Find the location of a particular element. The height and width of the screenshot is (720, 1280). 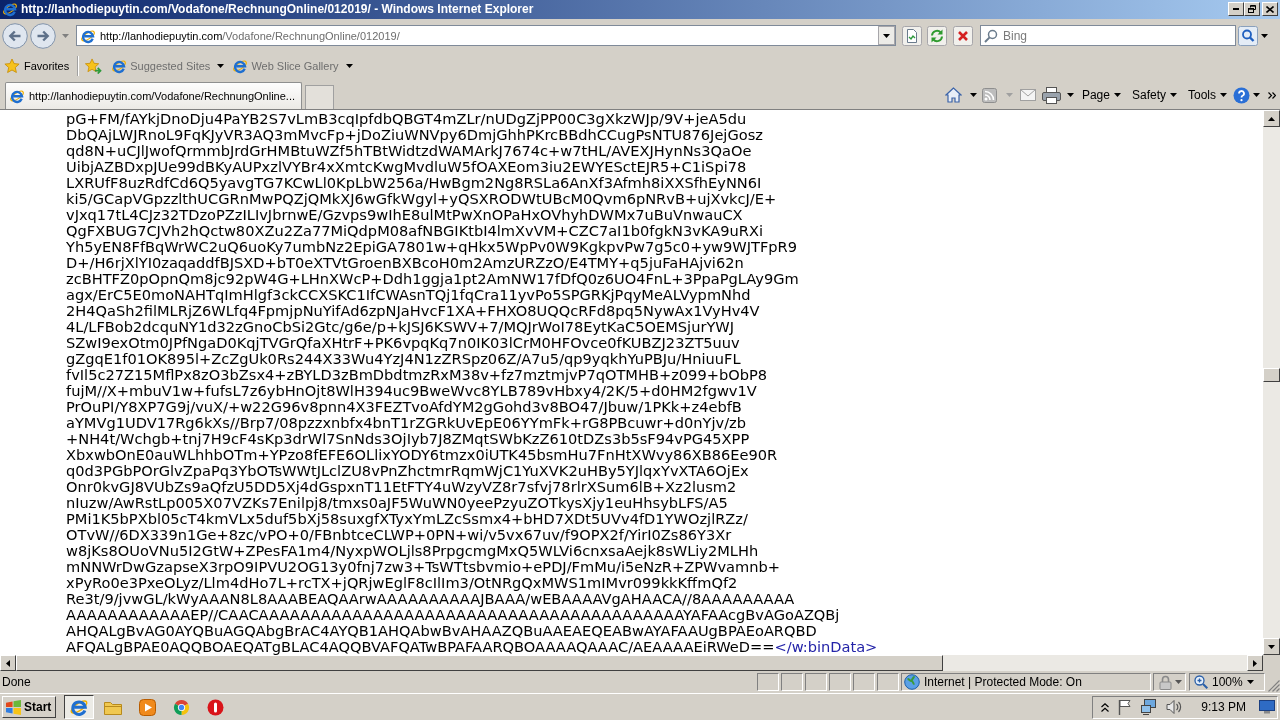

code-line: Yh5yEN8FfBqWrWC2uQ6uoKy7umbNz2EpiGA7801w+qHkx5WpPv0W9KgkpvPw7g5c0+yw9WJTFpR9 is located at coordinates (431, 247).